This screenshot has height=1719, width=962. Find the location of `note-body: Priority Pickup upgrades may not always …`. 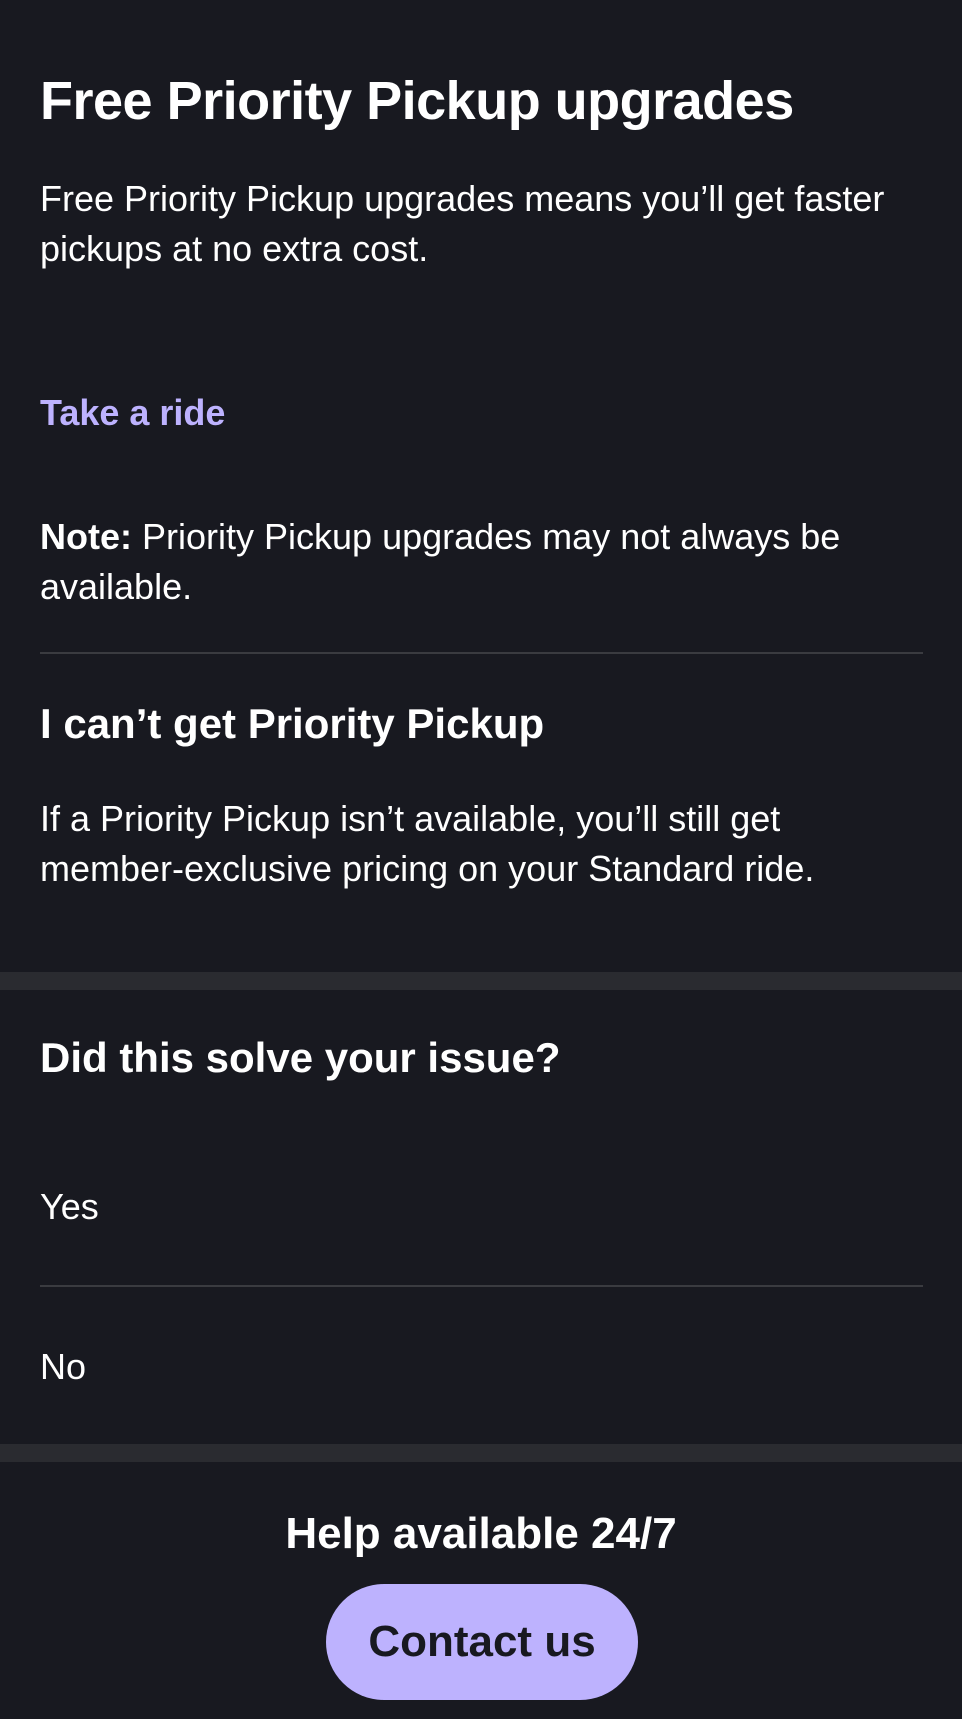

note-body: Priority Pickup upgrades may not always … is located at coordinates (440, 561).